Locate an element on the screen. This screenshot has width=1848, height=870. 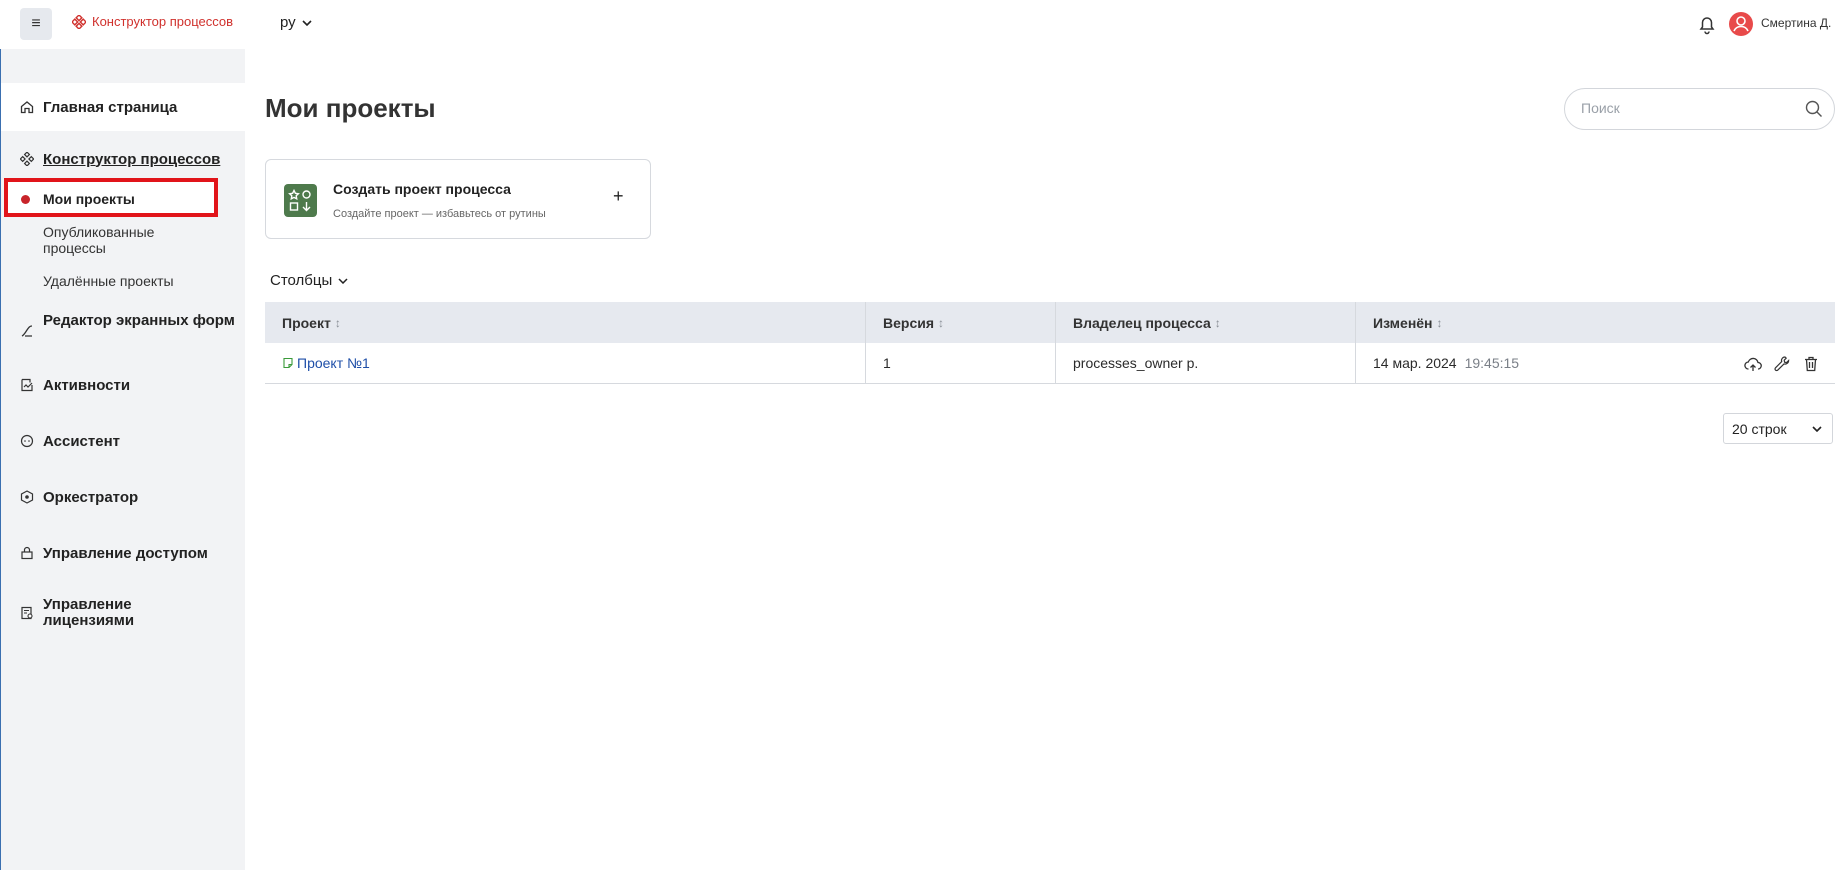
column-header-owner: Владелец процесса ↕ is located at coordinates (1206, 322).